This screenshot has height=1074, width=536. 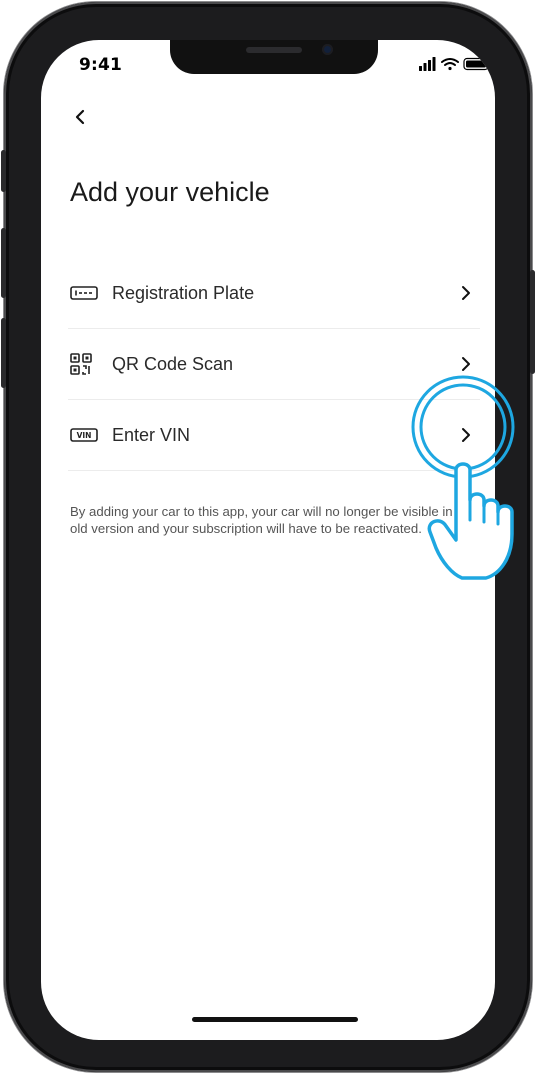 What do you see at coordinates (151, 434) in the screenshot?
I see `option-label: Enter VIN` at bounding box center [151, 434].